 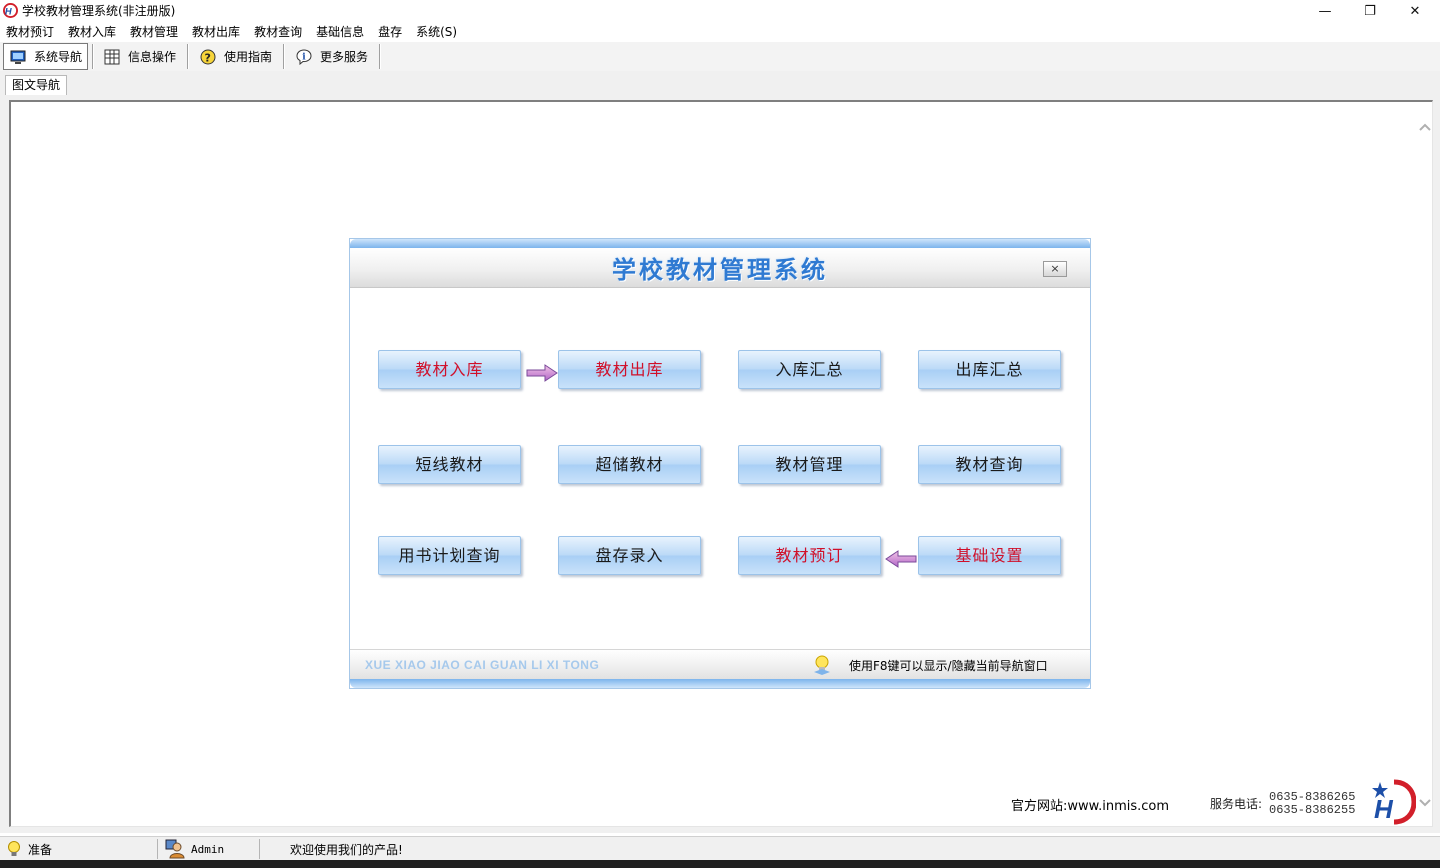 I want to click on tab-strip: 图文导航, so click(x=720, y=83).